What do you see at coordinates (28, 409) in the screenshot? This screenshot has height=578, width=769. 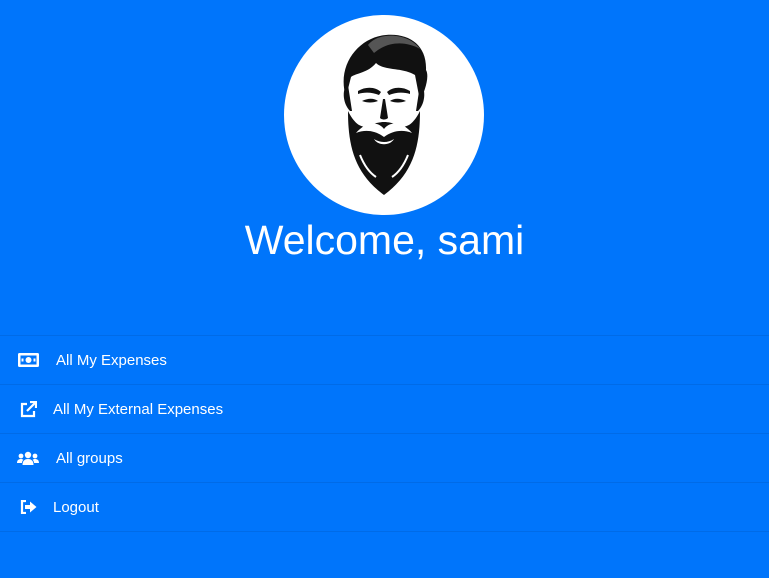 I see `external-link-icon` at bounding box center [28, 409].